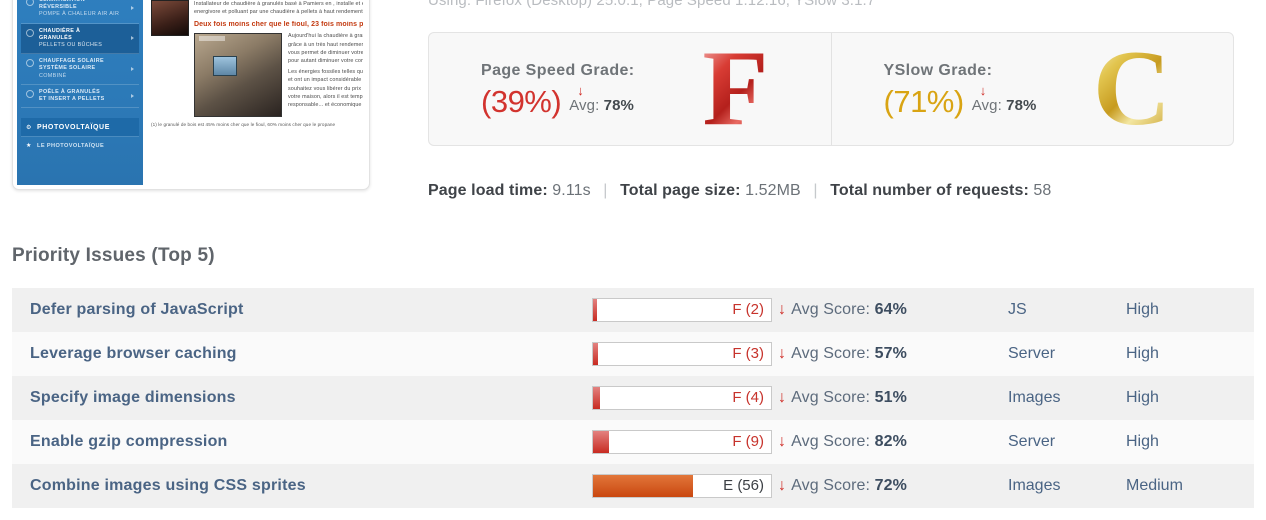  Describe the element at coordinates (302, 354) in the screenshot. I see `issue-name: Leverage browser caching` at that location.